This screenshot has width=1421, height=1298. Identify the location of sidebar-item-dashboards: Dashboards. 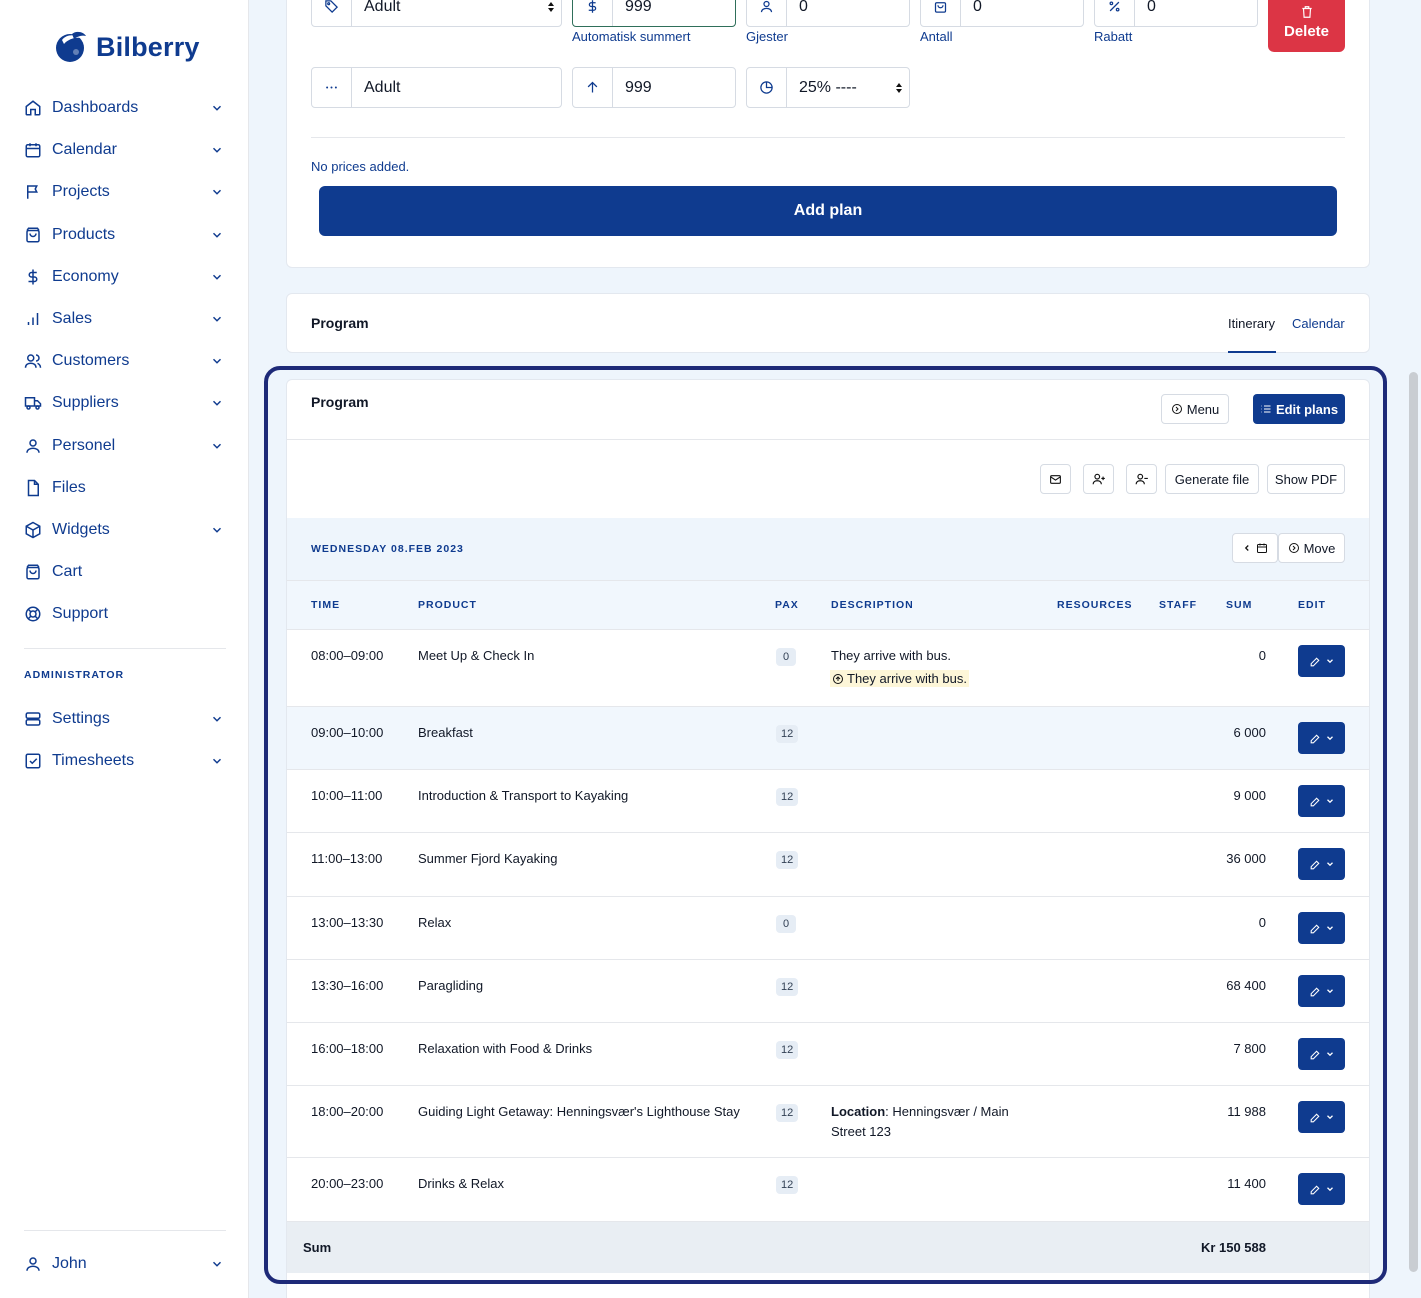
(125, 108).